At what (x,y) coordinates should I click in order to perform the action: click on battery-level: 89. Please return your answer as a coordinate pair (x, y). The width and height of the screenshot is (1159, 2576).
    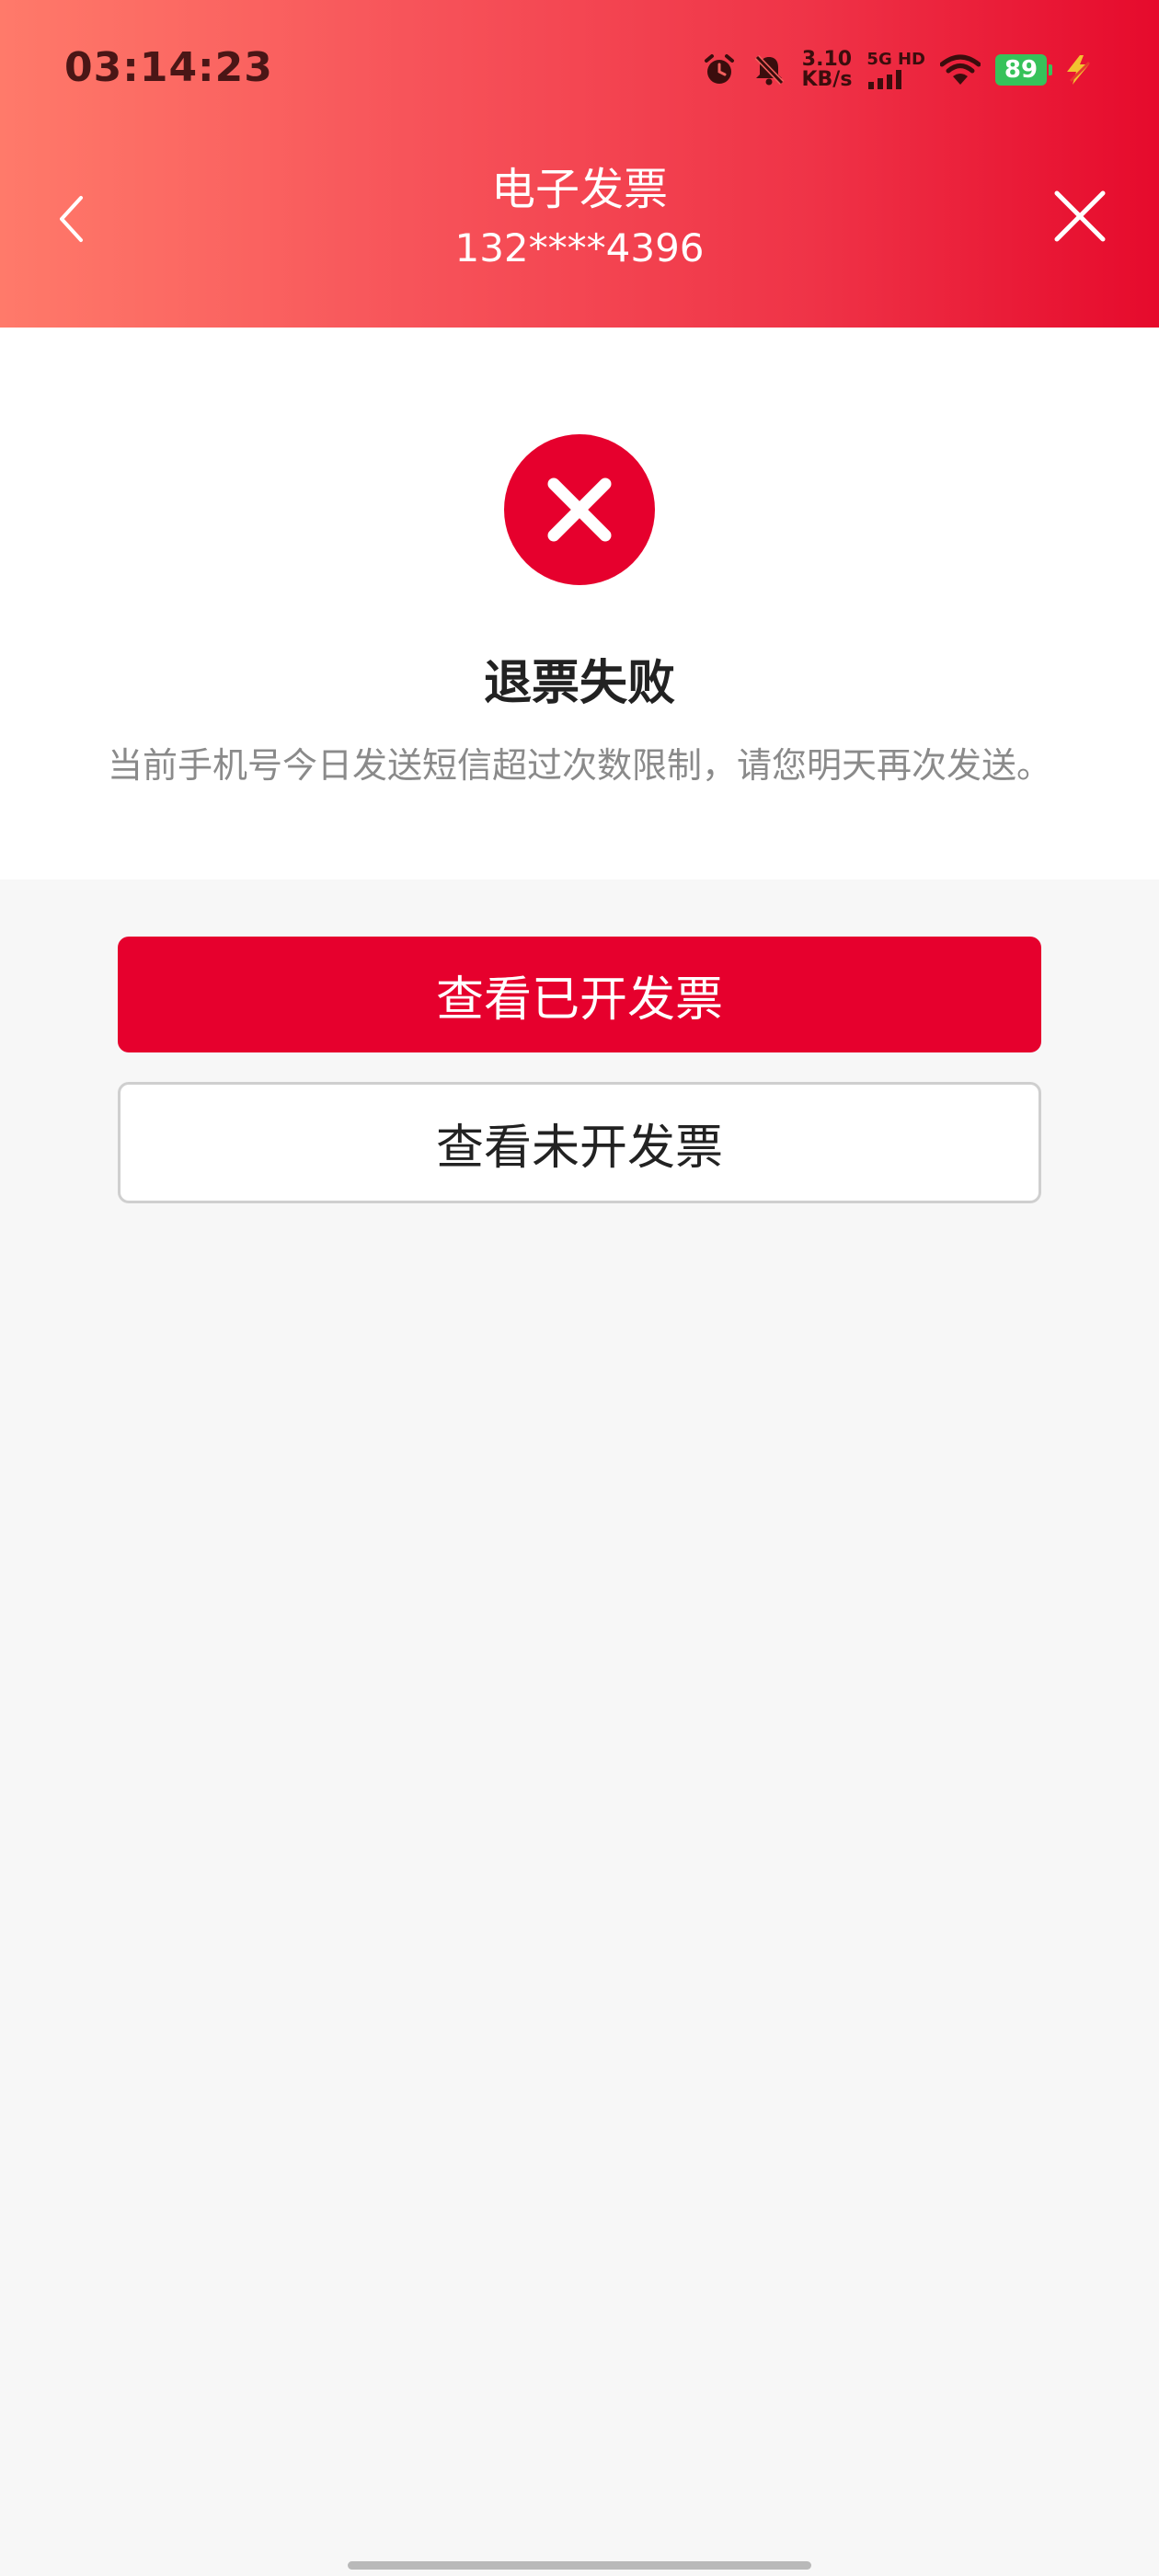
    Looking at the image, I should click on (1021, 70).